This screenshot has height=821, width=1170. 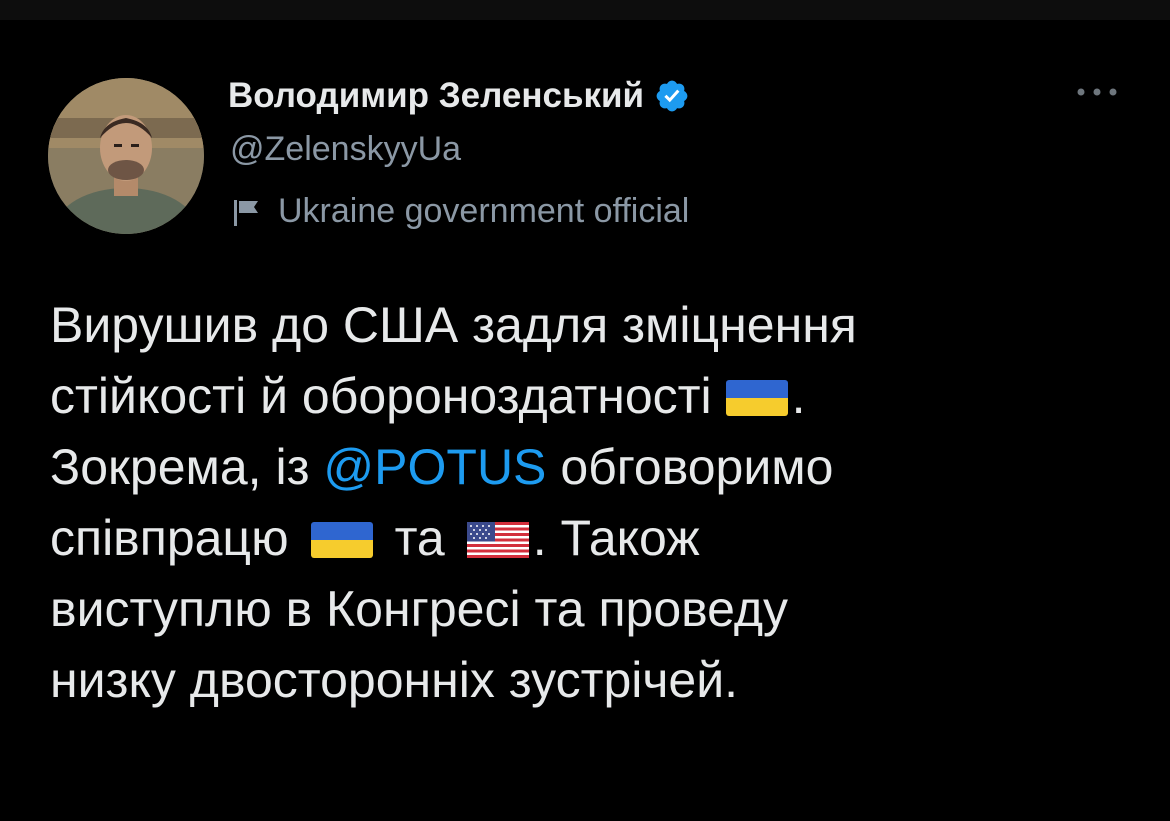 I want to click on affiliation-text: Ukraine government official, so click(x=484, y=211).